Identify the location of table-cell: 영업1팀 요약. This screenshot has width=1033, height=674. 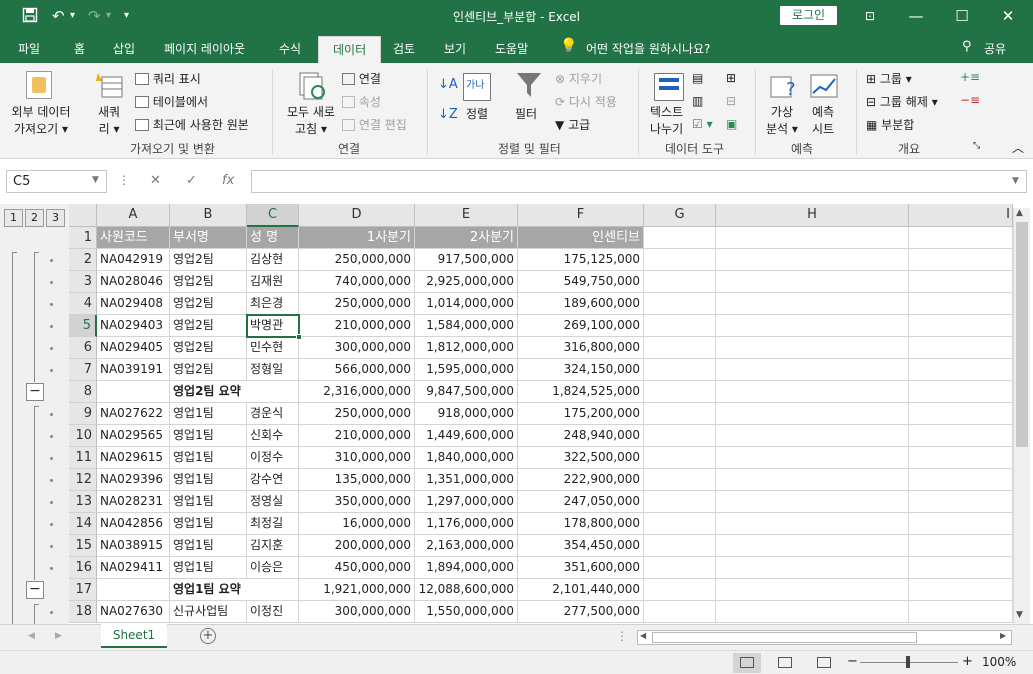
(208, 590).